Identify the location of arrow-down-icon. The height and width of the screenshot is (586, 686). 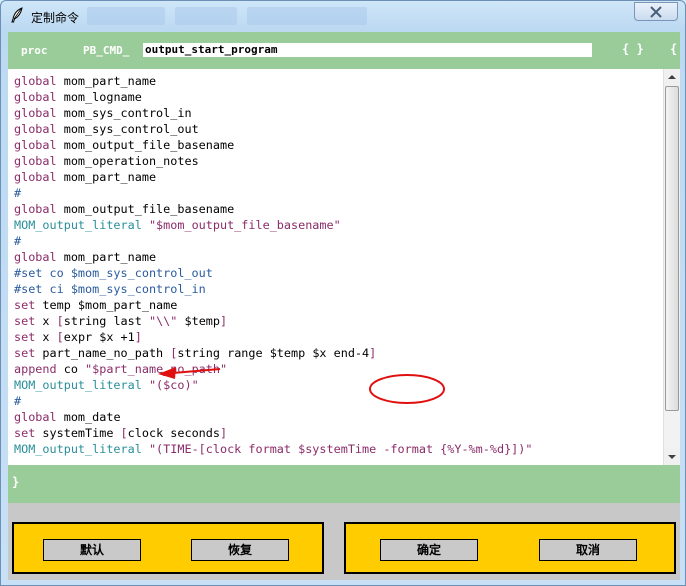
(672, 457).